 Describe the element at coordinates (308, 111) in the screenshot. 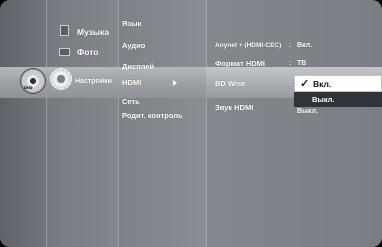

I see `option-hdmi-sound-value: Выкл.` at that location.